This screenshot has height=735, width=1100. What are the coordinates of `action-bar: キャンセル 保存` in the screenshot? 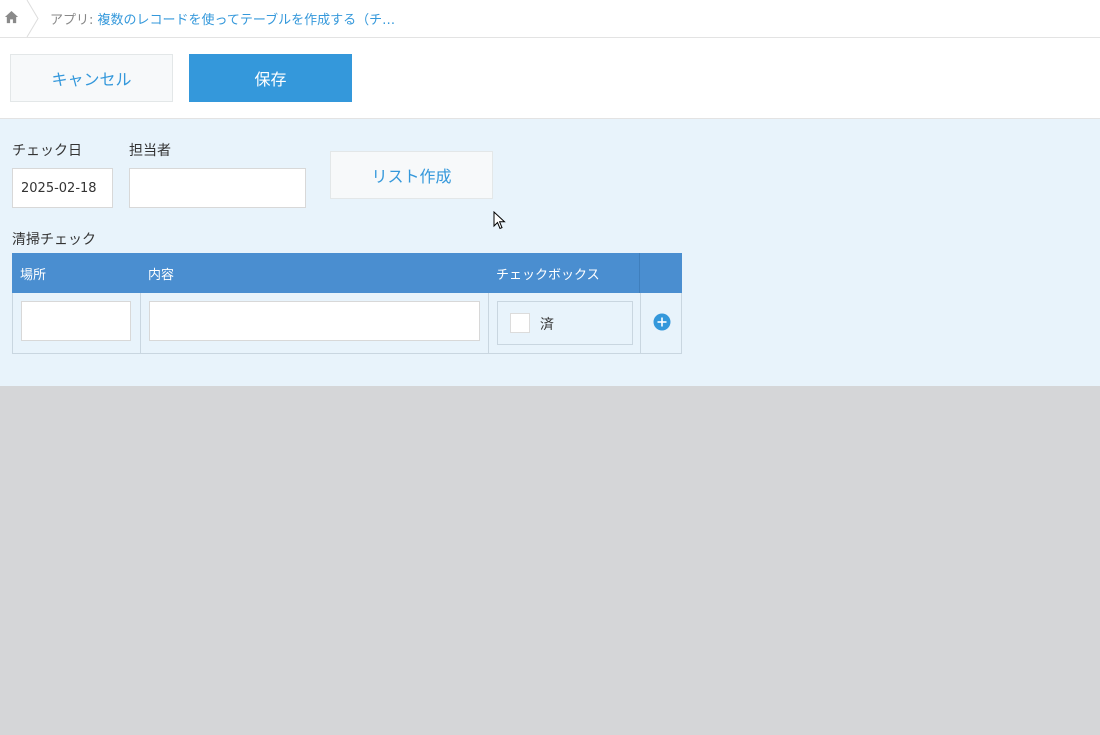 It's located at (550, 78).